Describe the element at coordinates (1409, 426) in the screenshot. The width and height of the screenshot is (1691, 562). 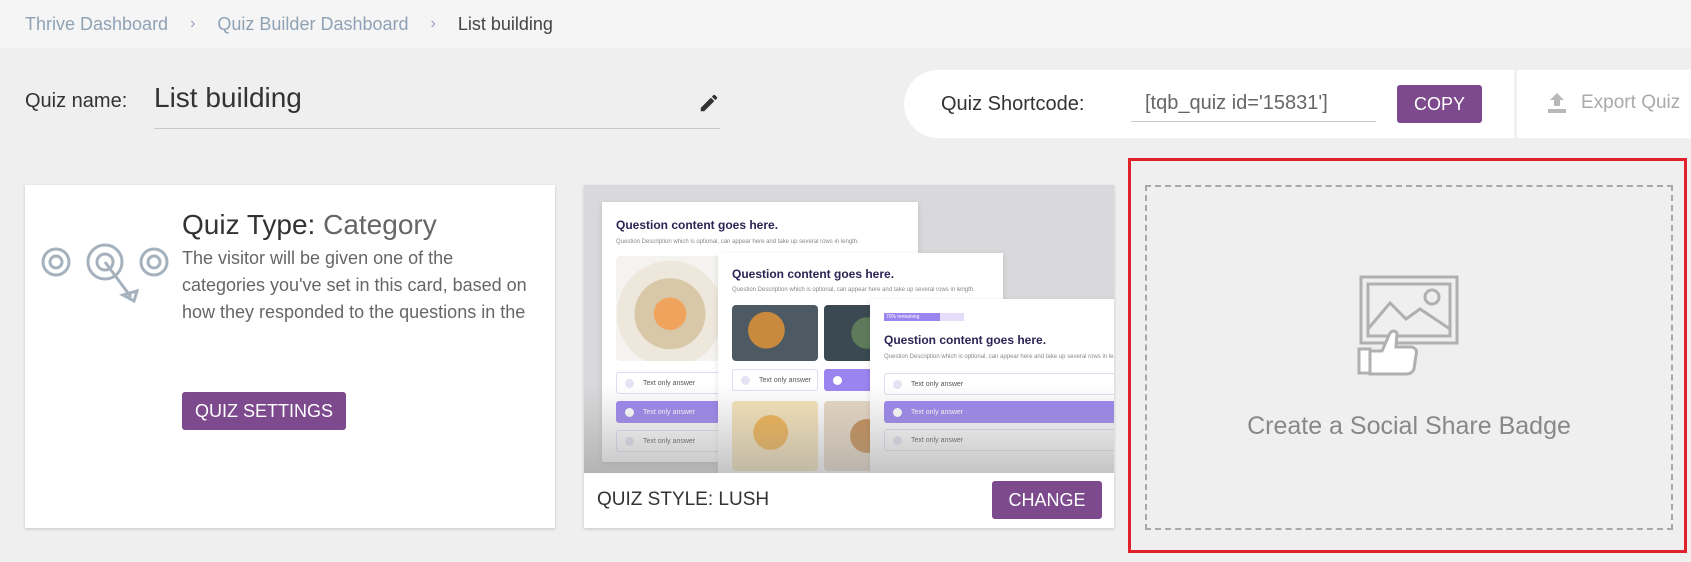
I see `social-badge-label: Create a Social Share Badge` at that location.